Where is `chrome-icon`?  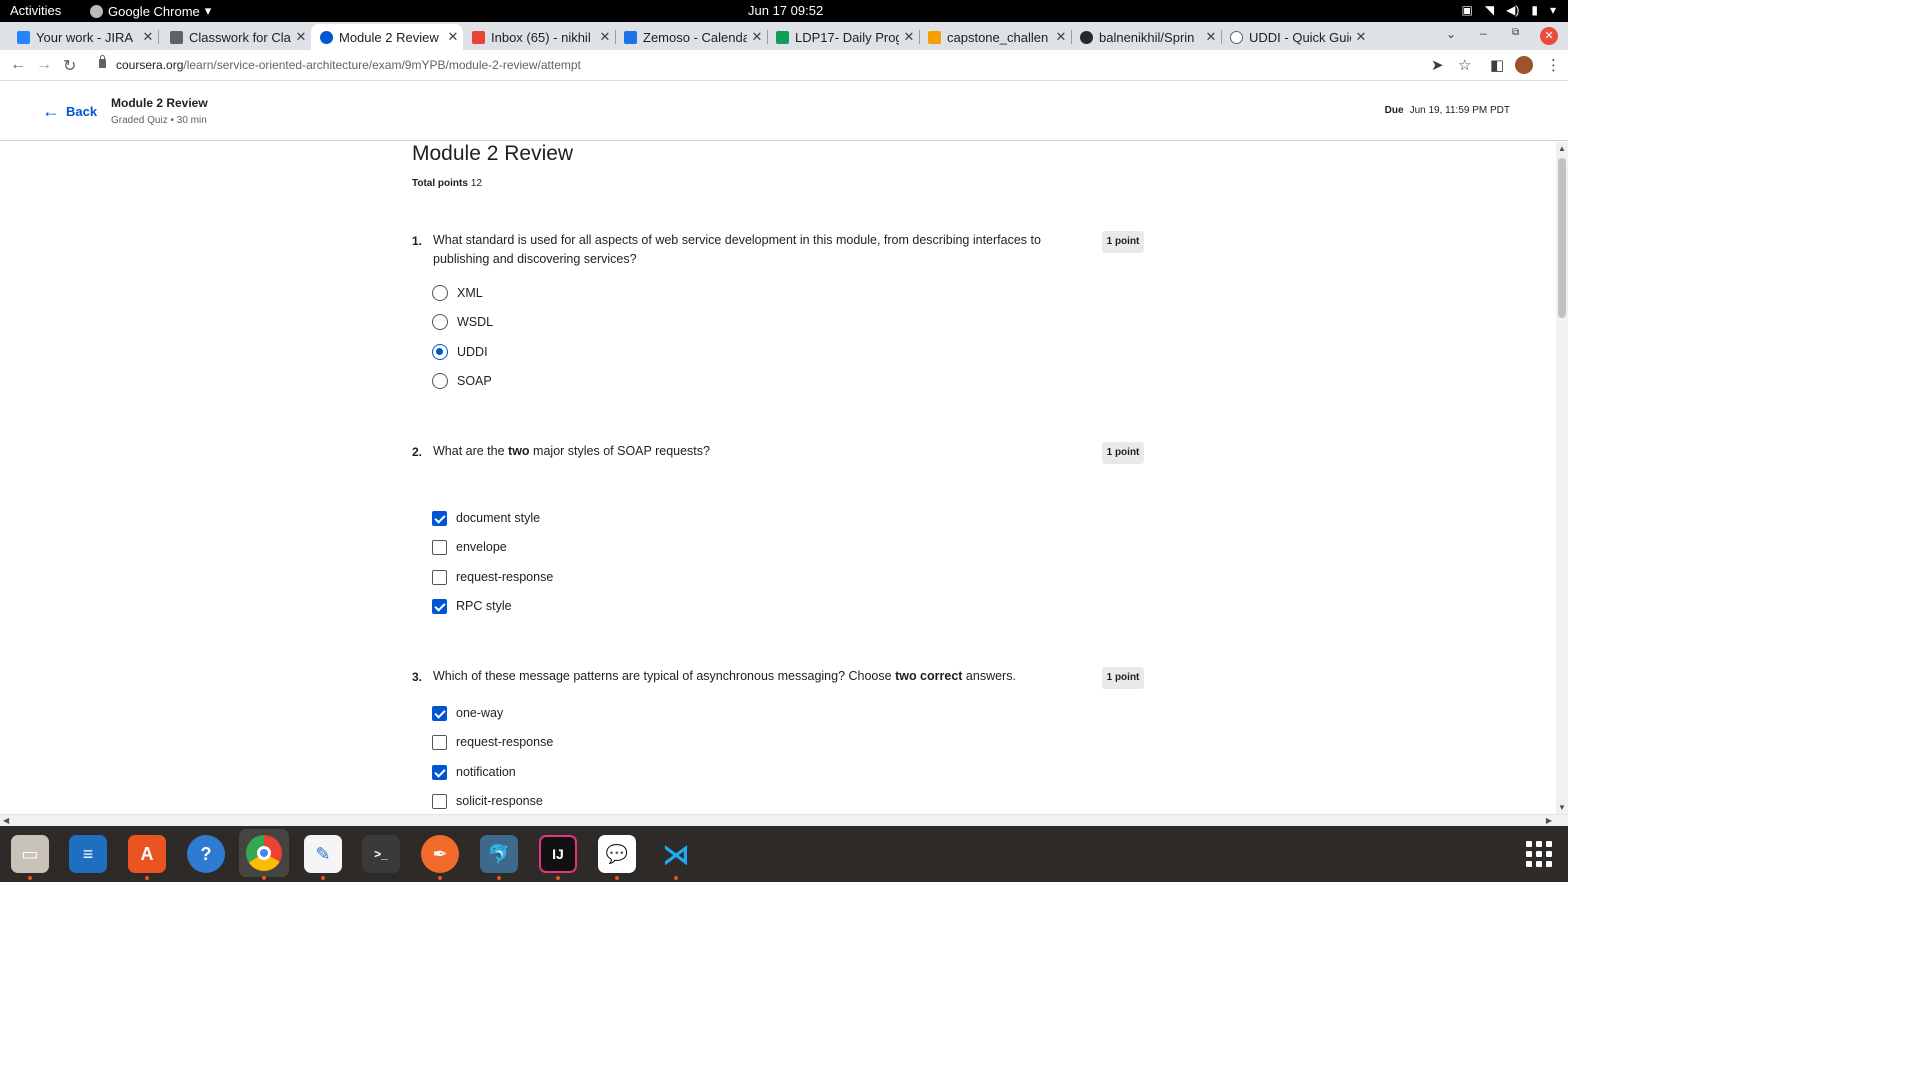 chrome-icon is located at coordinates (264, 853).